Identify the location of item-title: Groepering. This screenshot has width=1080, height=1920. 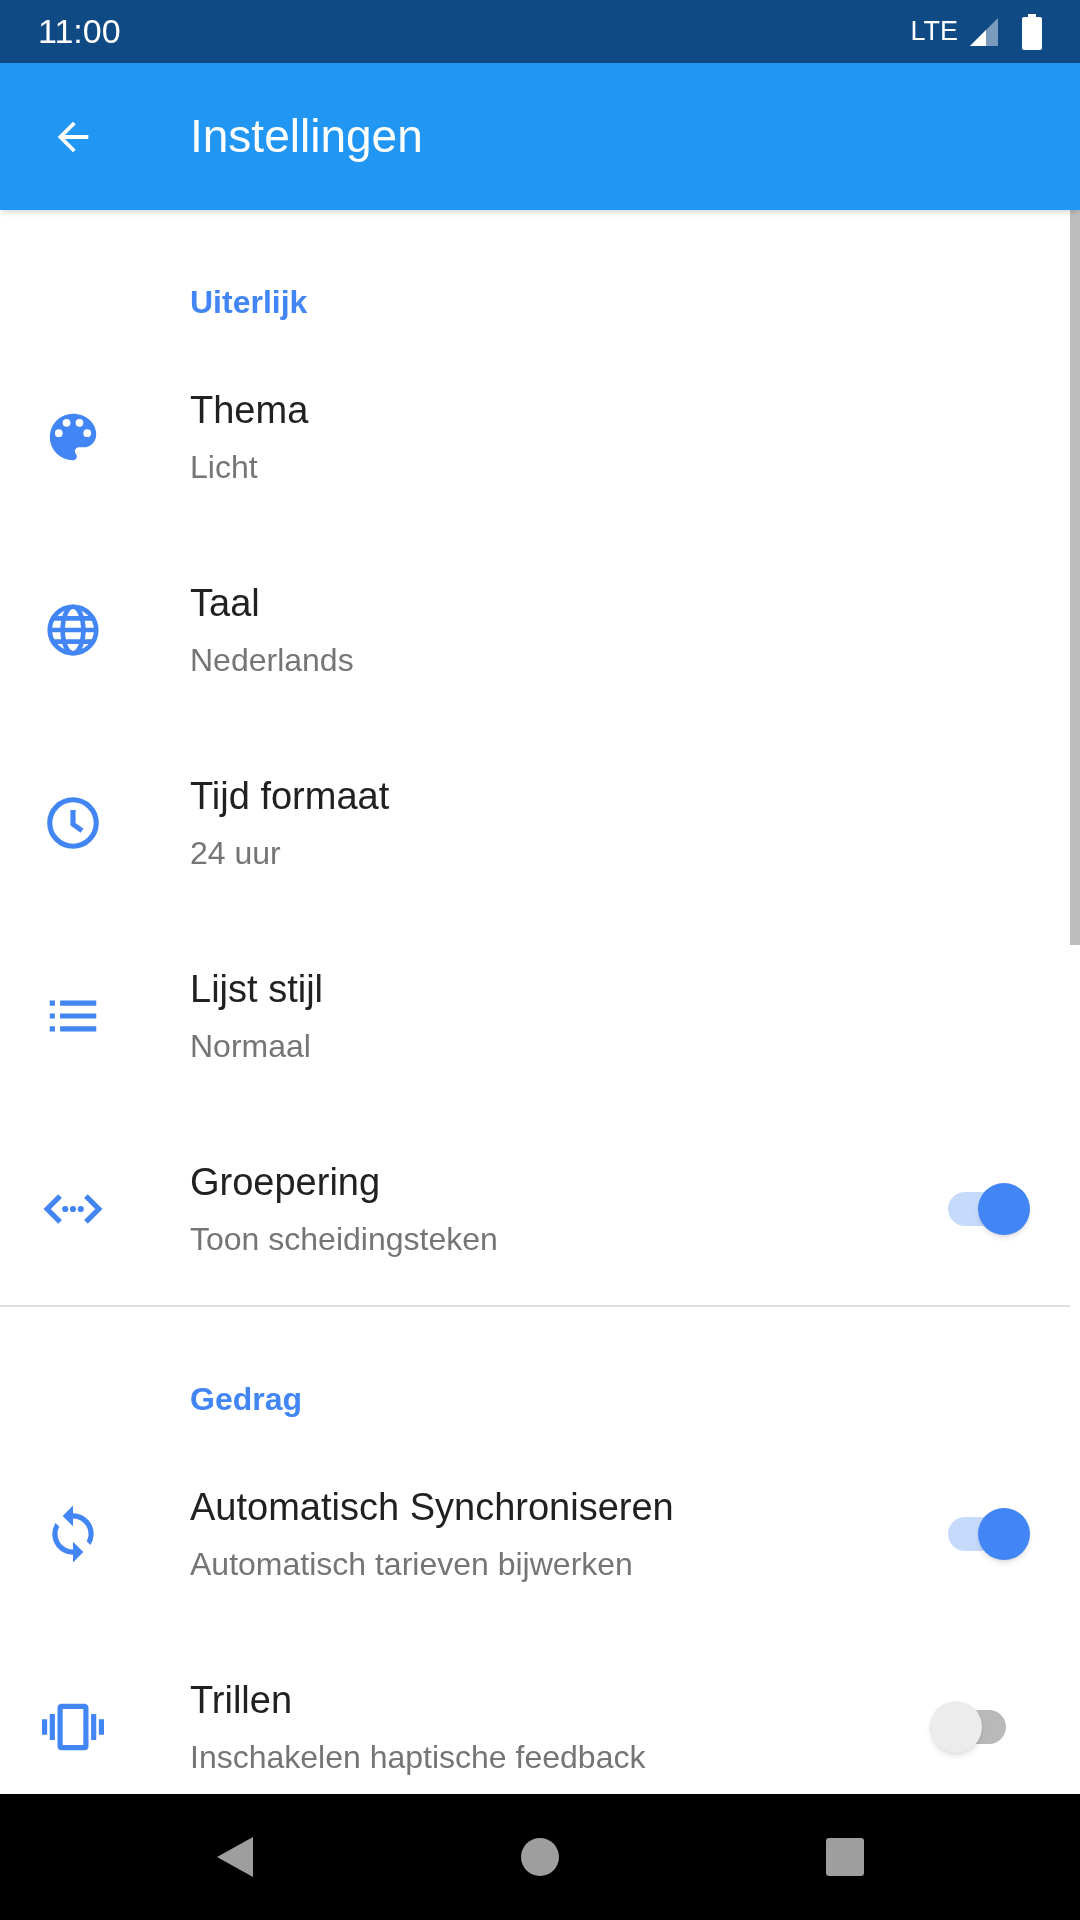
(286, 1182).